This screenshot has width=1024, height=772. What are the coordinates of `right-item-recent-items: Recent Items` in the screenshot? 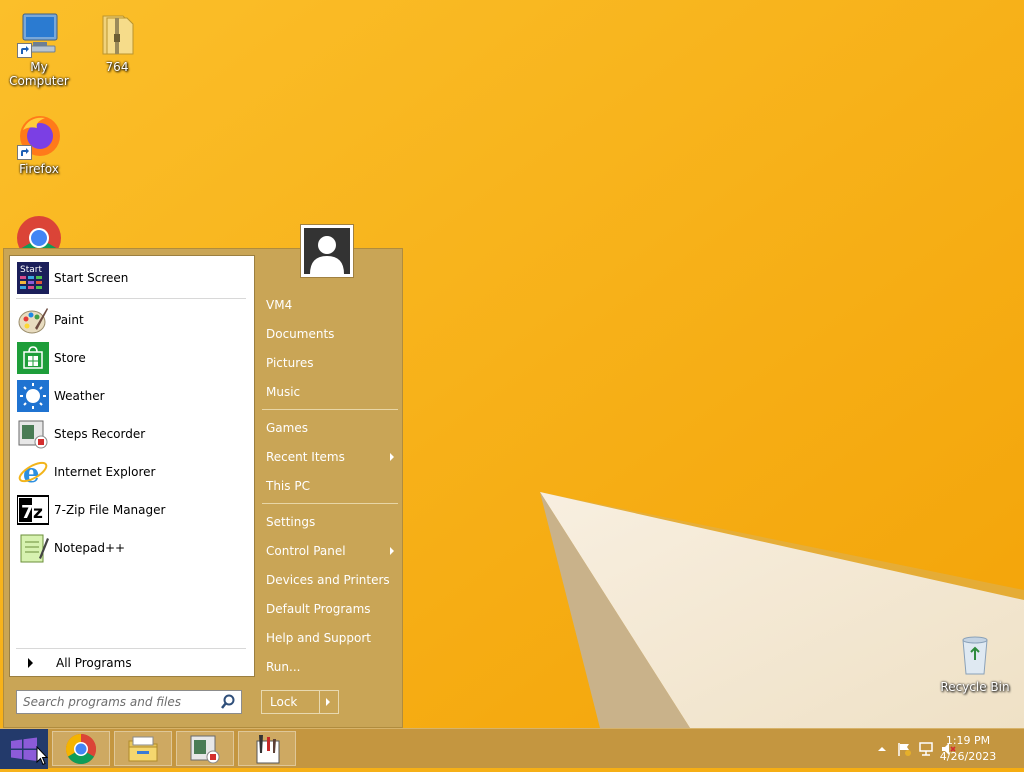 It's located at (332, 457).